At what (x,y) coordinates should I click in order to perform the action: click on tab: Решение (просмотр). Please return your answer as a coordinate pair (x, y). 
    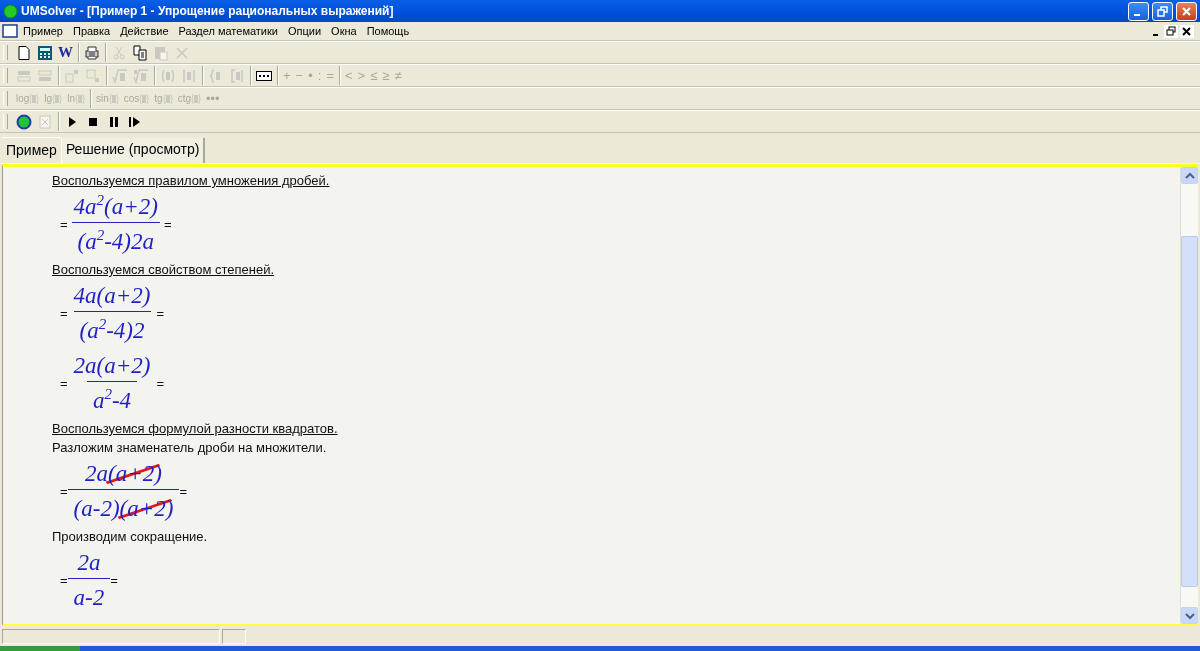
    Looking at the image, I should click on (133, 150).